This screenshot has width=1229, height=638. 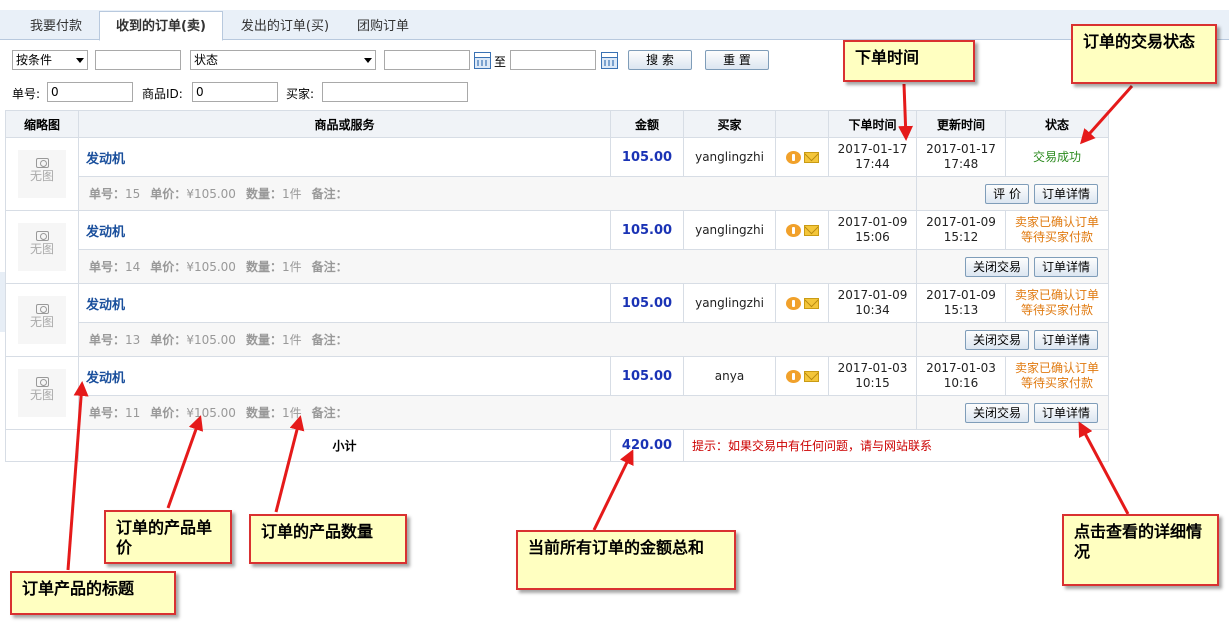 I want to click on order-no-input: 0, so click(x=90, y=92).